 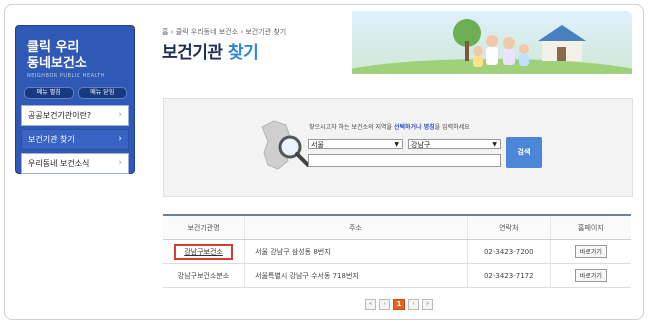 I want to click on facility-name-cell: 강남구보건소분소, so click(x=204, y=275).